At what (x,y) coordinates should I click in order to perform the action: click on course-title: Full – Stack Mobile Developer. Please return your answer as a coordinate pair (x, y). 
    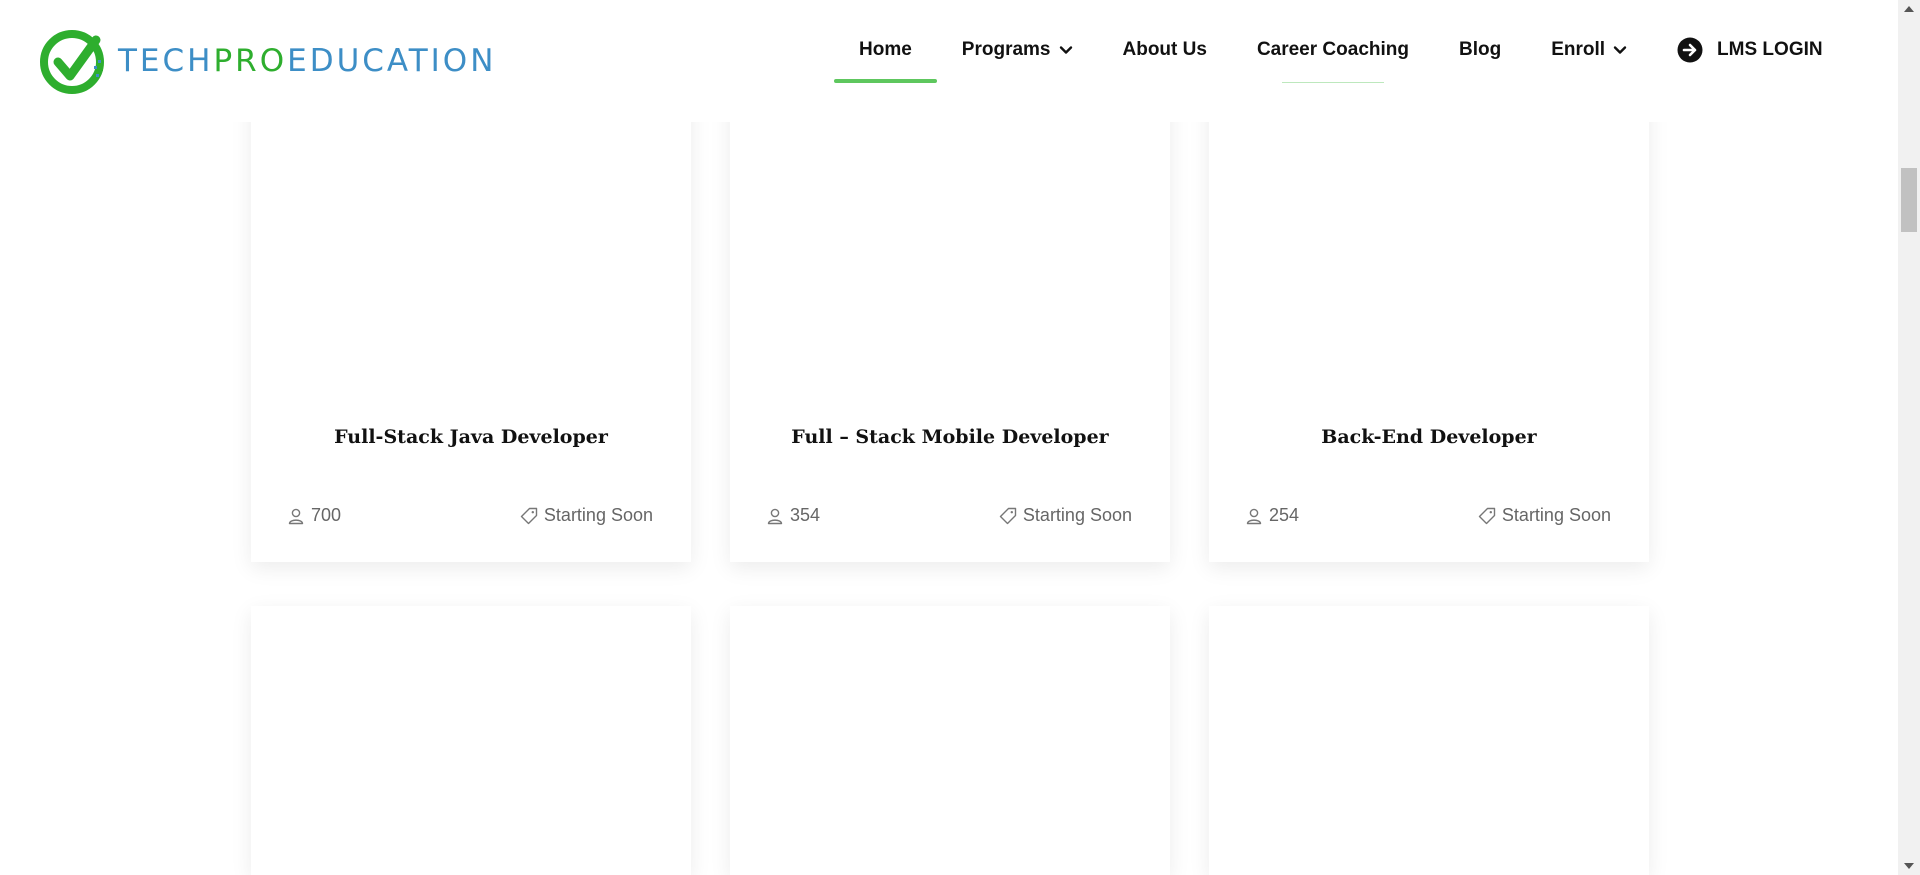
    Looking at the image, I should click on (950, 437).